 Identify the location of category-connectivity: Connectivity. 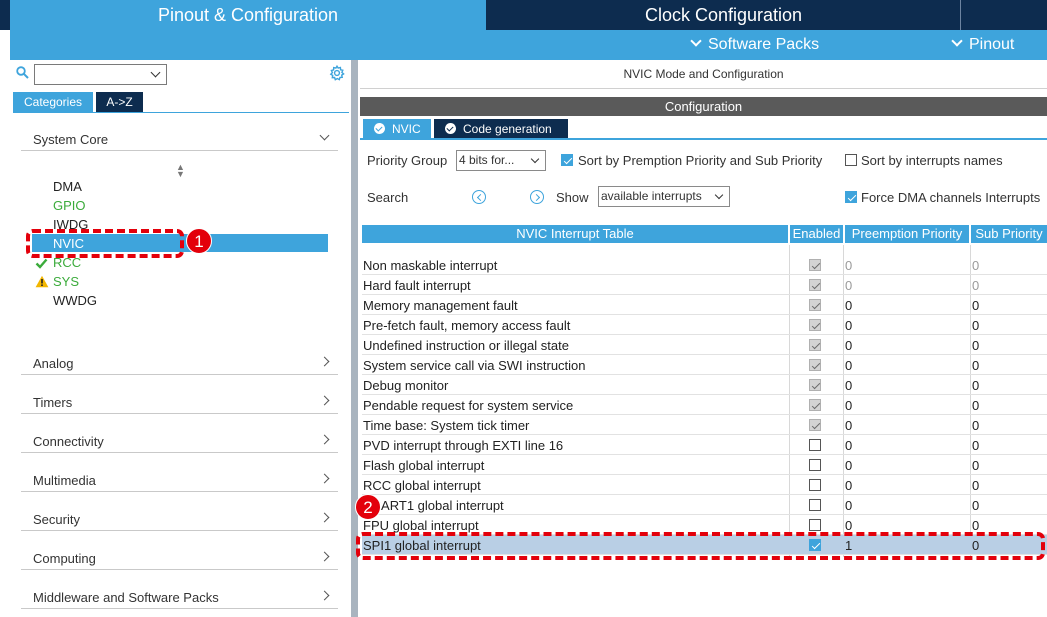
(179, 440).